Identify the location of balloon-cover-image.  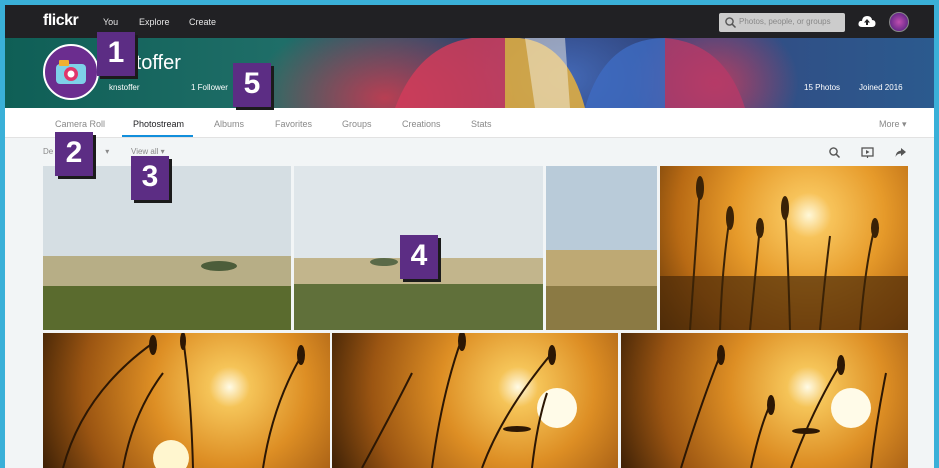
(570, 73).